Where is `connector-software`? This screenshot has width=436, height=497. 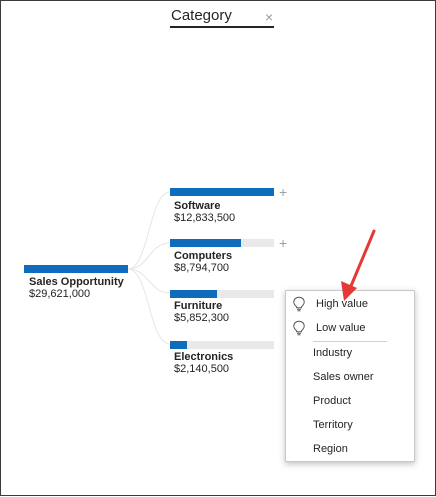 connector-software is located at coordinates (149, 230).